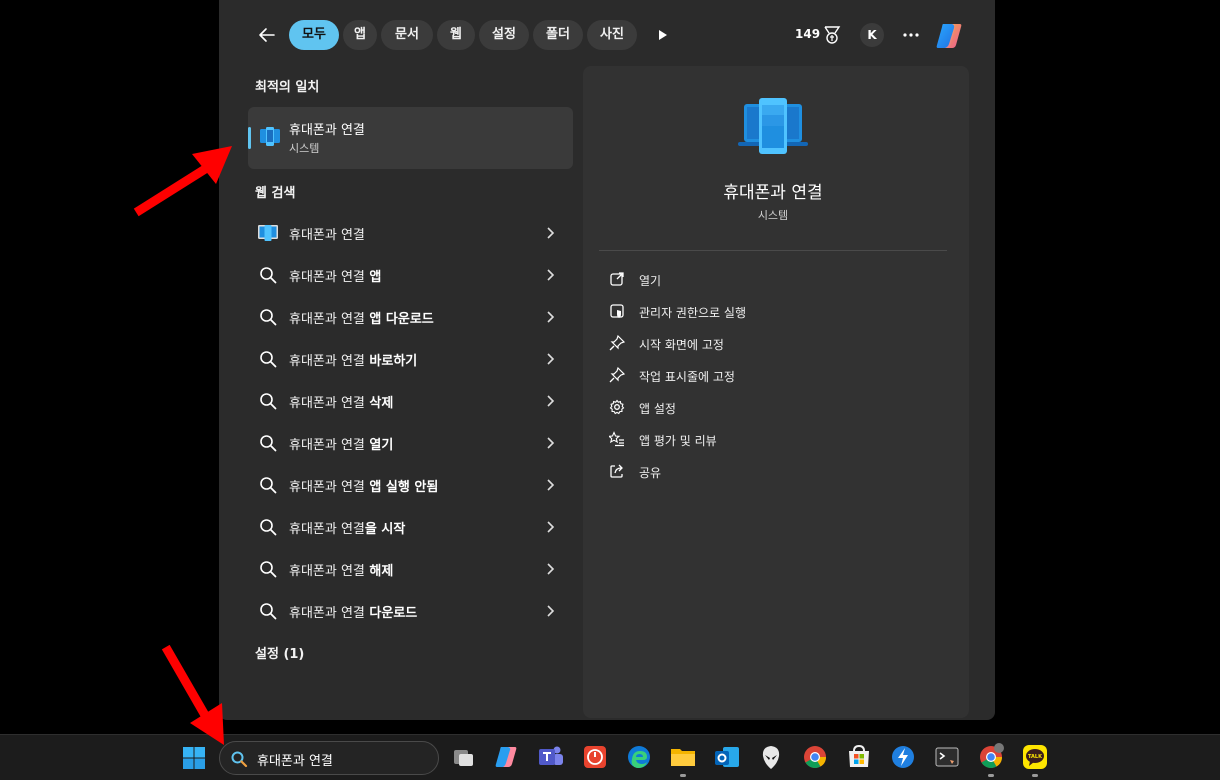 This screenshot has width=1220, height=780. Describe the element at coordinates (341, 445) in the screenshot. I see `web-result-text: 휴대폰과 연결 열기` at that location.